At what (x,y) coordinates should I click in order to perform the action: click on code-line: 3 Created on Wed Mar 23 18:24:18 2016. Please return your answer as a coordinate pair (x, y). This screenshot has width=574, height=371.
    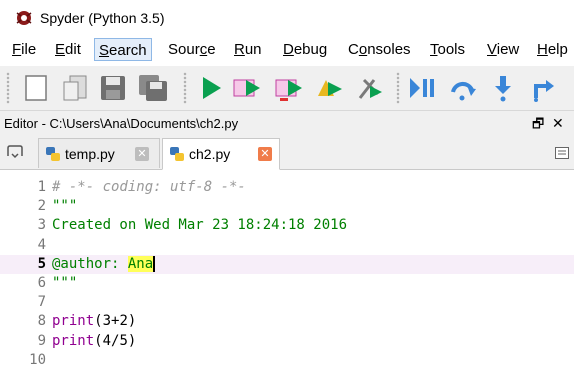
    Looking at the image, I should click on (287, 225).